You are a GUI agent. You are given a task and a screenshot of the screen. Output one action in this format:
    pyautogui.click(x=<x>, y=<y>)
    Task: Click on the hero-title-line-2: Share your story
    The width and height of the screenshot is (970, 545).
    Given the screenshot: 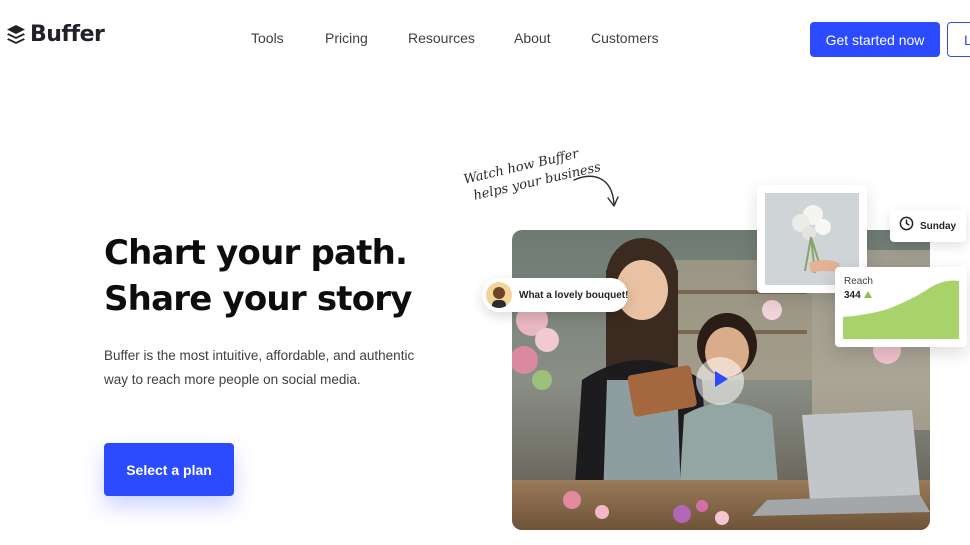 What is the action you would take?
    pyautogui.click(x=258, y=299)
    